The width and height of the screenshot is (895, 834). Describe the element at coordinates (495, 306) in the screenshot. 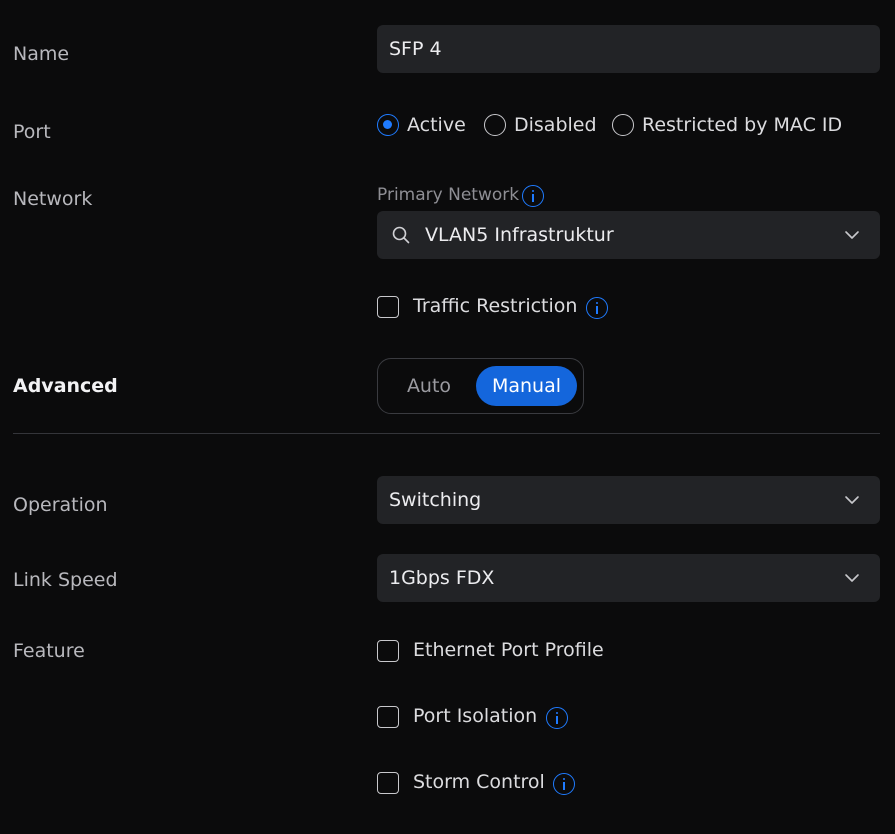

I see `traffic-restriction-label: Traffic Restriction` at that location.